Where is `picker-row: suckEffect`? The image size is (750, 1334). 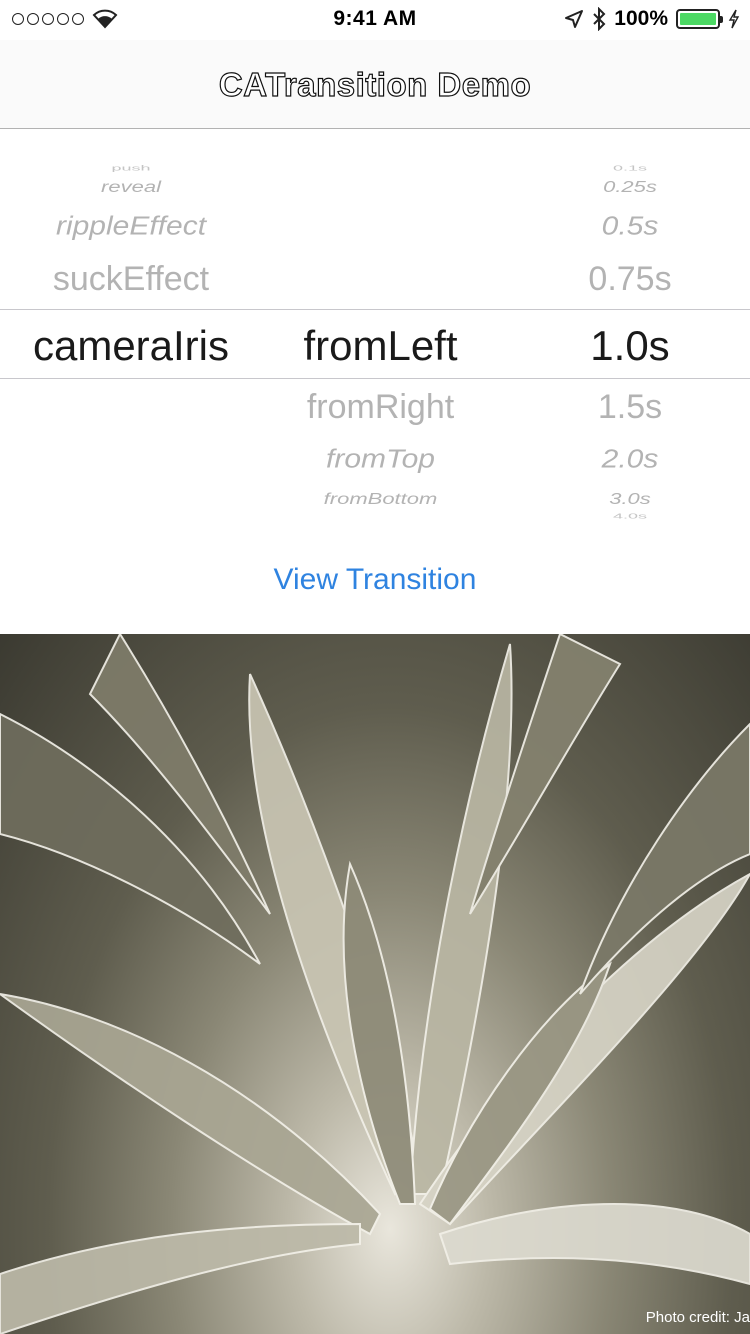 picker-row: suckEffect is located at coordinates (131, 279).